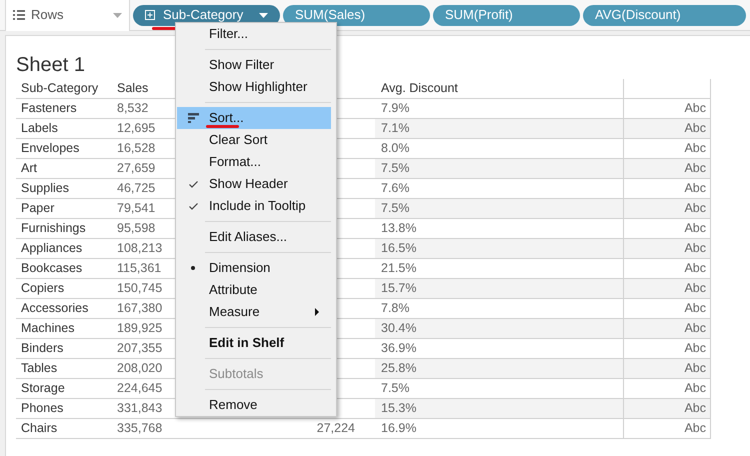 The height and width of the screenshot is (456, 750). What do you see at coordinates (499, 408) in the screenshot?
I see `table-cell: 15.3%` at bounding box center [499, 408].